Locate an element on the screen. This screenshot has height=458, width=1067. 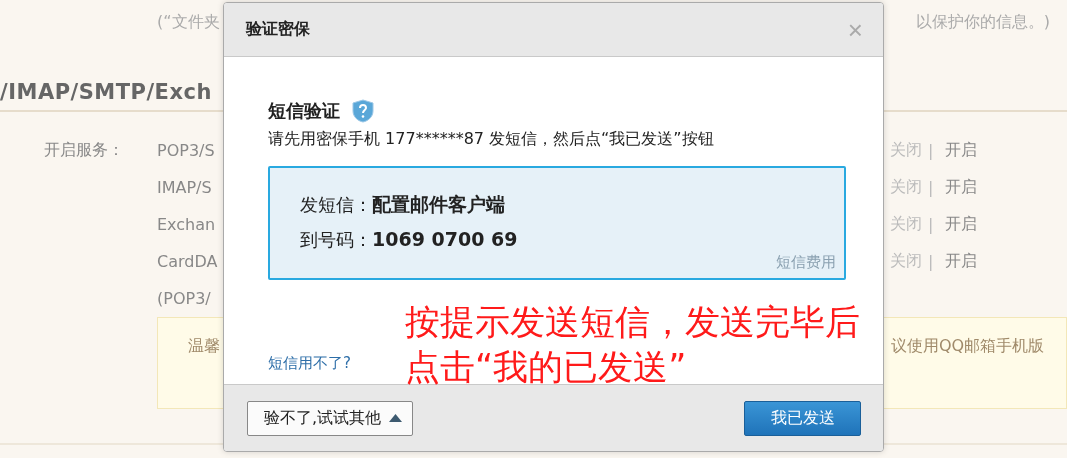
service-name: POP3/S is located at coordinates (186, 150).